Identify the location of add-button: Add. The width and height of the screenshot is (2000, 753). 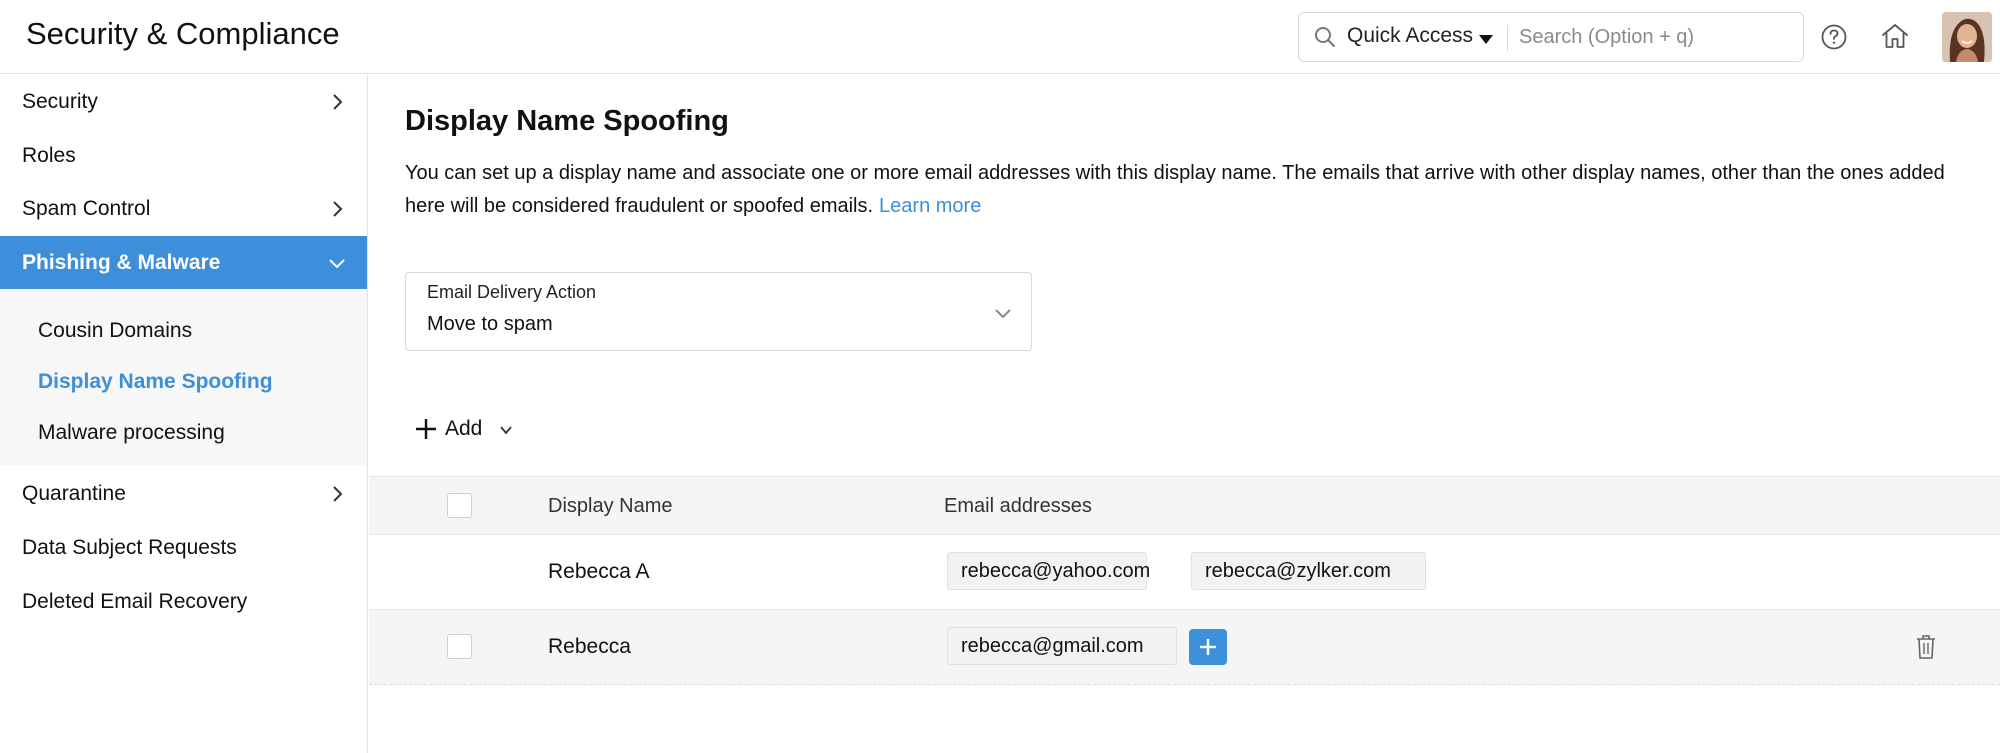
(470, 430).